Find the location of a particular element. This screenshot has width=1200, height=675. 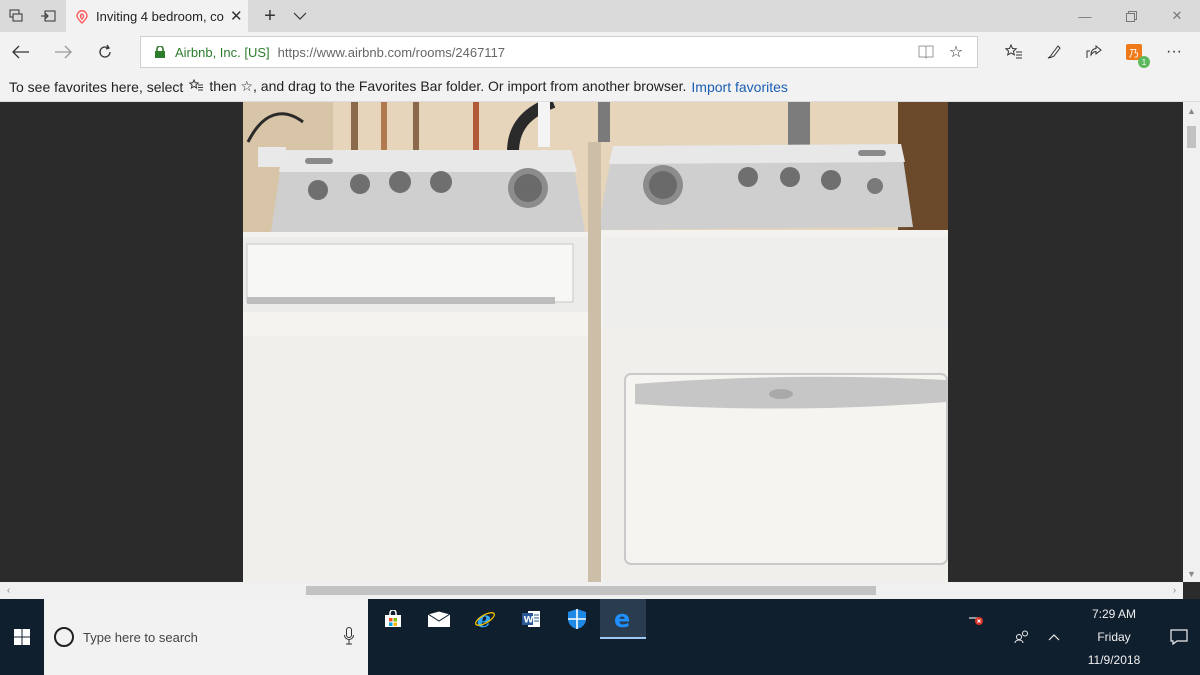

system-tray: 7:29 AM Friday 11/9/2018 is located at coordinates (1080, 637).